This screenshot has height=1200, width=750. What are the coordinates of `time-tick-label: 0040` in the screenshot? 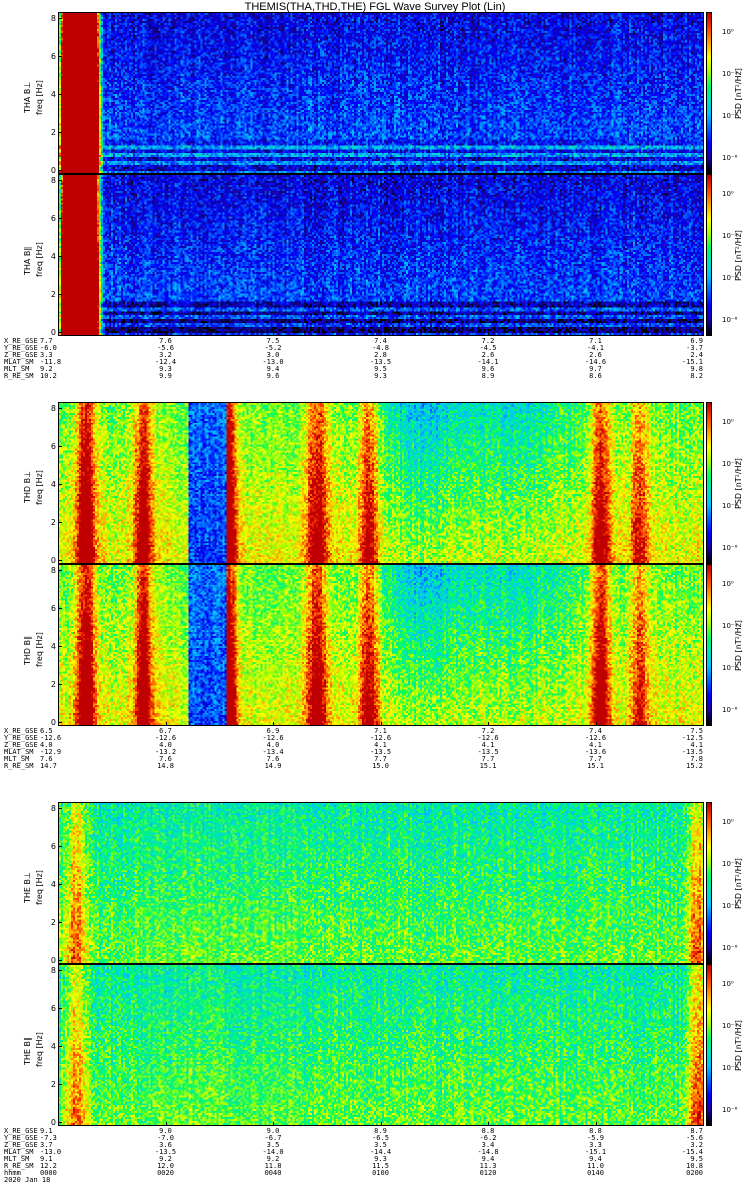 It's located at (273, 1173).